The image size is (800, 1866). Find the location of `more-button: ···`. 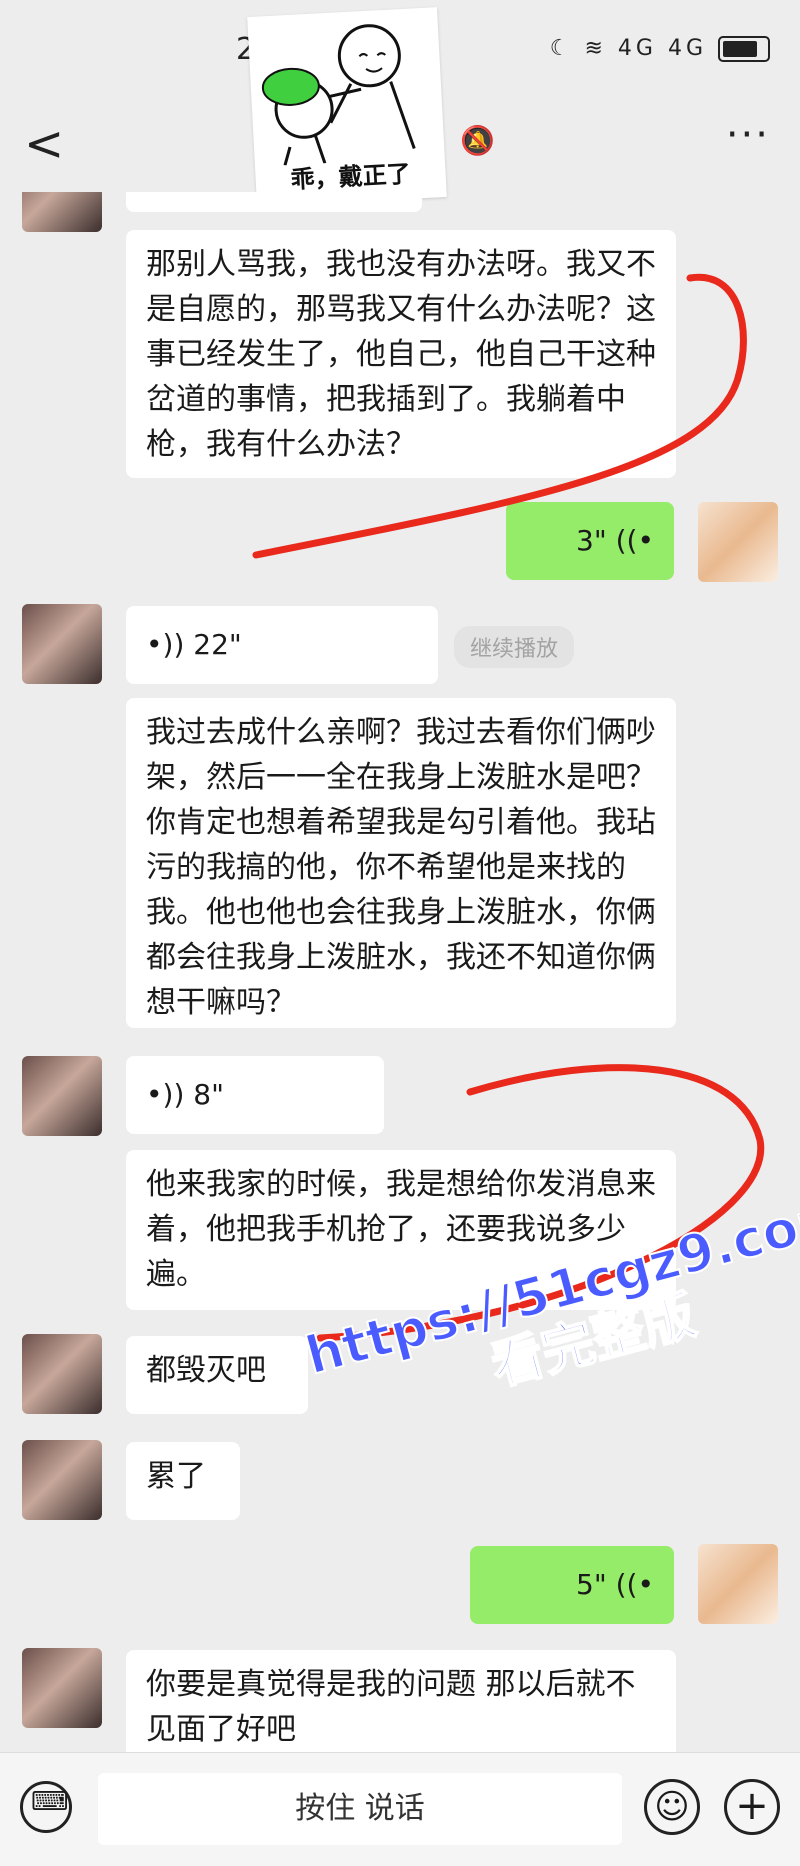

more-button: ··· is located at coordinates (748, 135).